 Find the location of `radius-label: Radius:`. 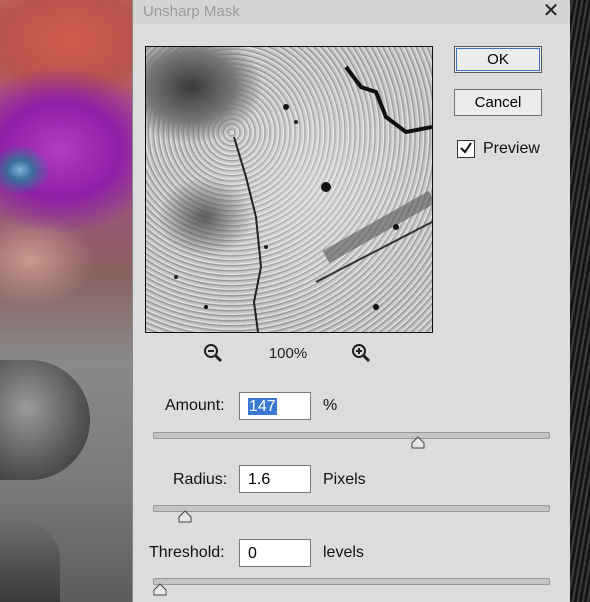

radius-label: Radius: is located at coordinates (200, 479).